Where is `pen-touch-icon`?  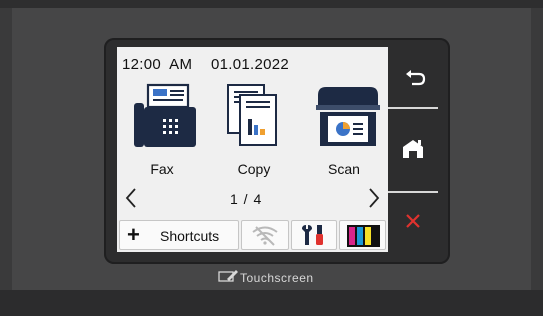 pen-touch-icon is located at coordinates (229, 279).